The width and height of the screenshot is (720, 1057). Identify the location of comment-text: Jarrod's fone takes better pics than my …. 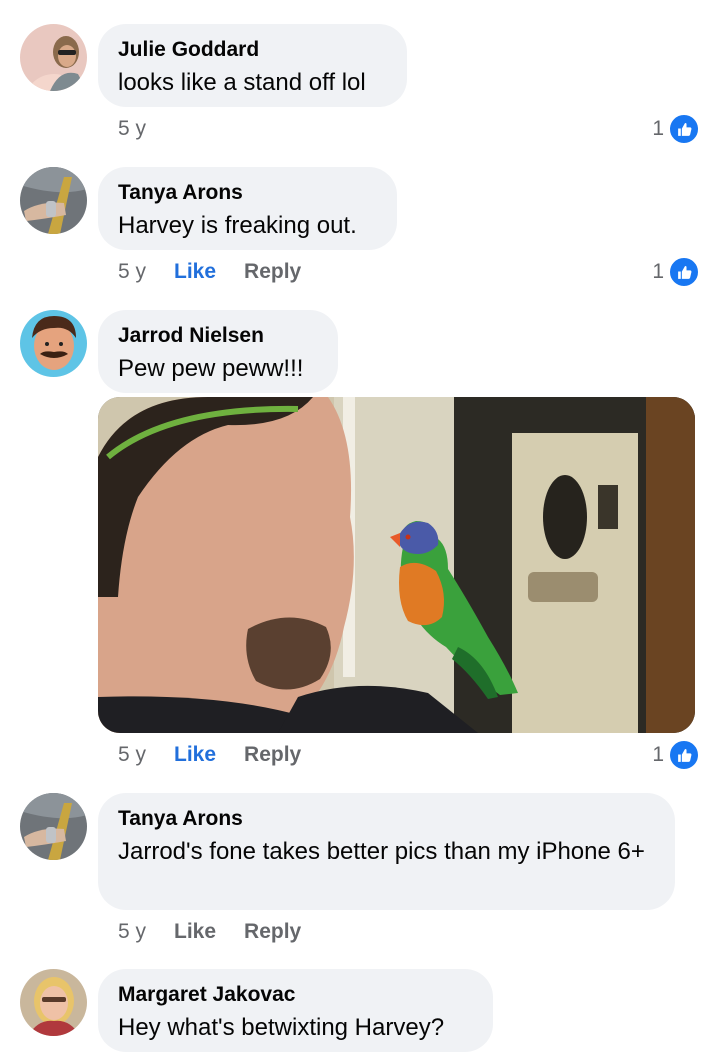
(381, 851).